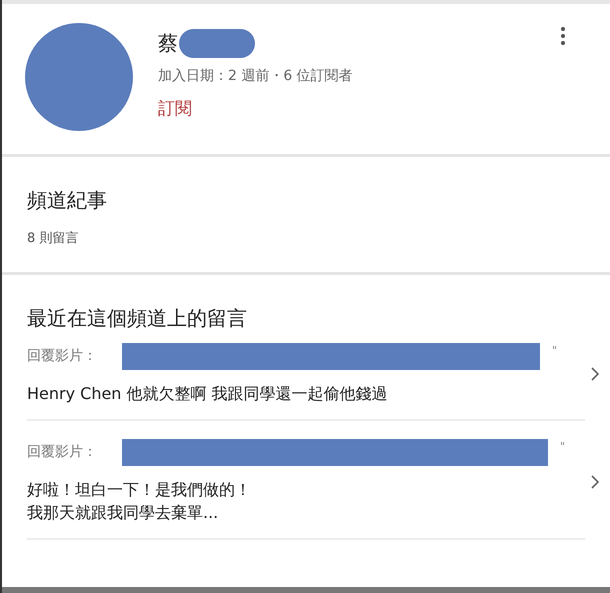 Image resolution: width=610 pixels, height=593 pixels. Describe the element at coordinates (255, 76) in the screenshot. I see `channel-info: 加入日期：2 週前・6 位訂閱者` at that location.